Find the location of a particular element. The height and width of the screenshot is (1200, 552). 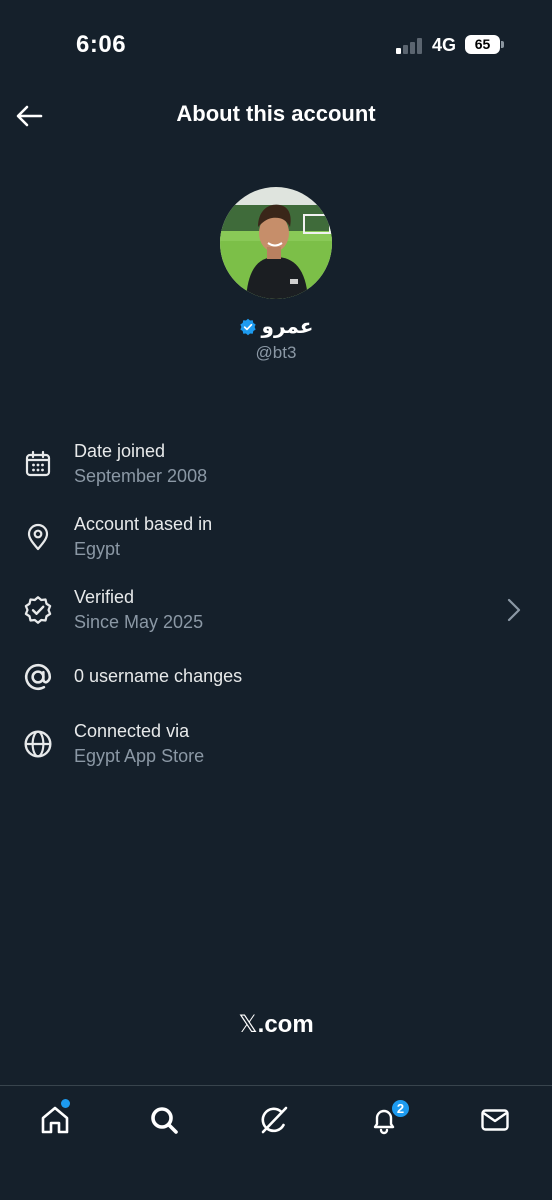

x-logo-icon: 𝕏 is located at coordinates (248, 1024).